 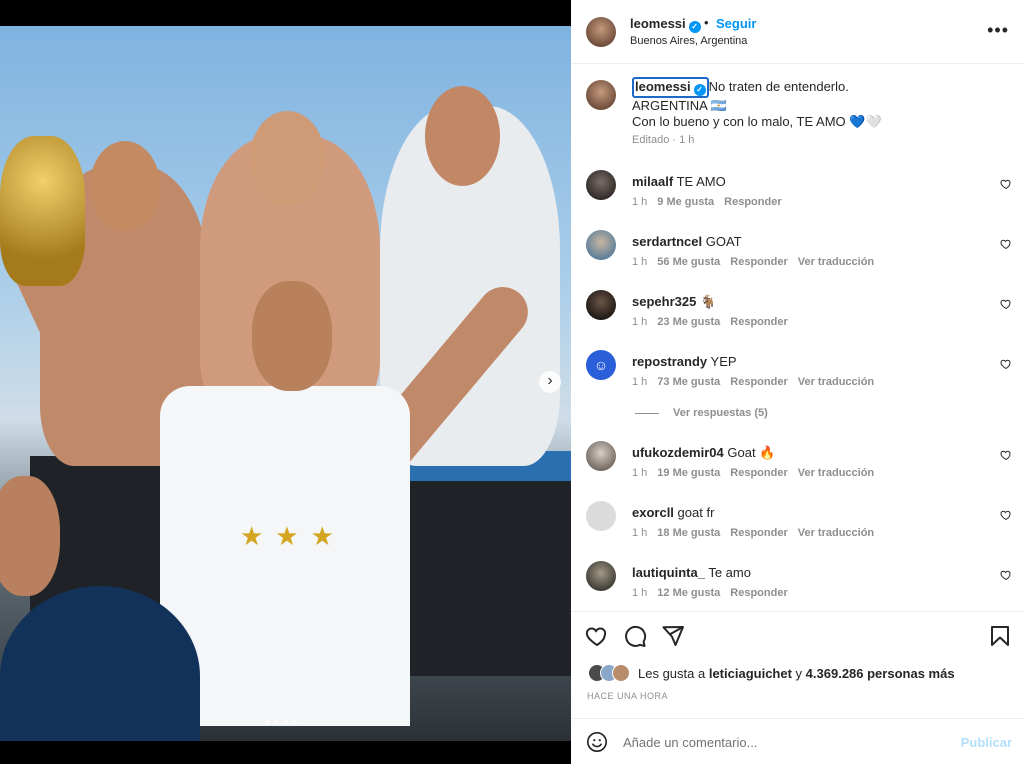 What do you see at coordinates (609, 673) in the screenshot?
I see `liker-avatars` at bounding box center [609, 673].